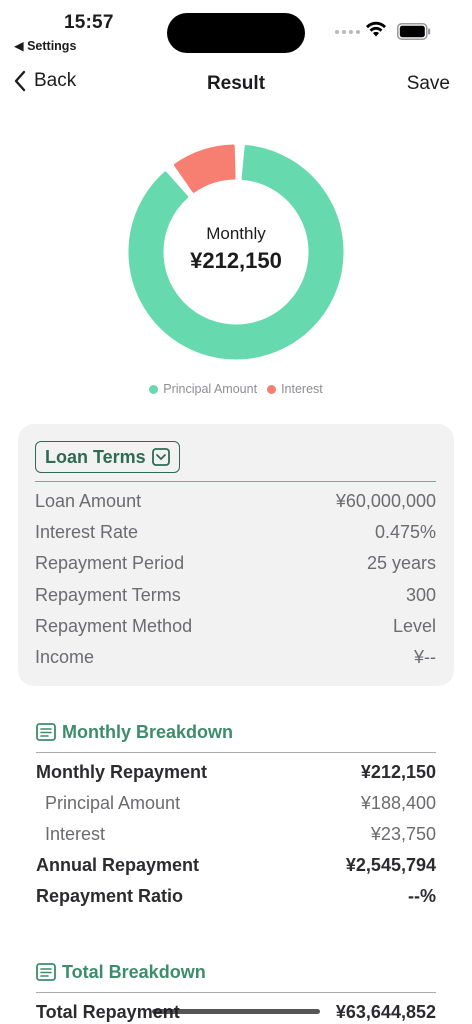  Describe the element at coordinates (114, 625) in the screenshot. I see `term-label: Repayment Method` at that location.